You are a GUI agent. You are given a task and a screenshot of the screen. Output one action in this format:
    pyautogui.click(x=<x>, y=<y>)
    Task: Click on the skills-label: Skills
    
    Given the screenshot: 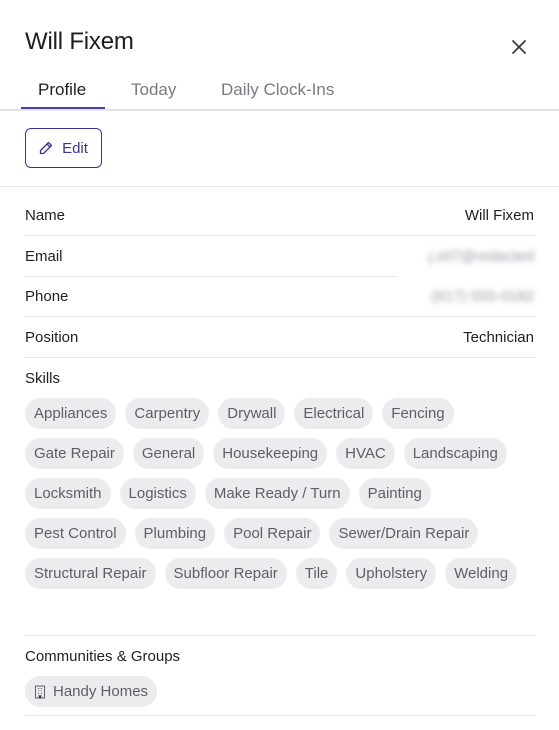 What is the action you would take?
    pyautogui.click(x=43, y=378)
    